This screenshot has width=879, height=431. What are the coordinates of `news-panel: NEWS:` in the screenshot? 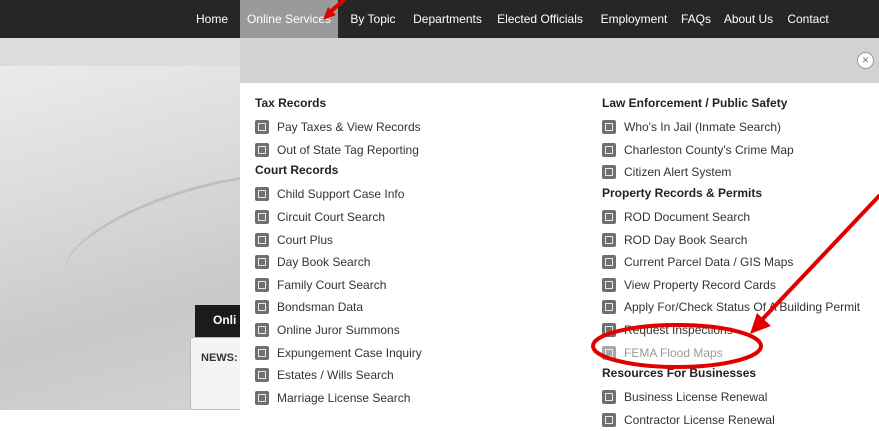 It's located at (217, 373).